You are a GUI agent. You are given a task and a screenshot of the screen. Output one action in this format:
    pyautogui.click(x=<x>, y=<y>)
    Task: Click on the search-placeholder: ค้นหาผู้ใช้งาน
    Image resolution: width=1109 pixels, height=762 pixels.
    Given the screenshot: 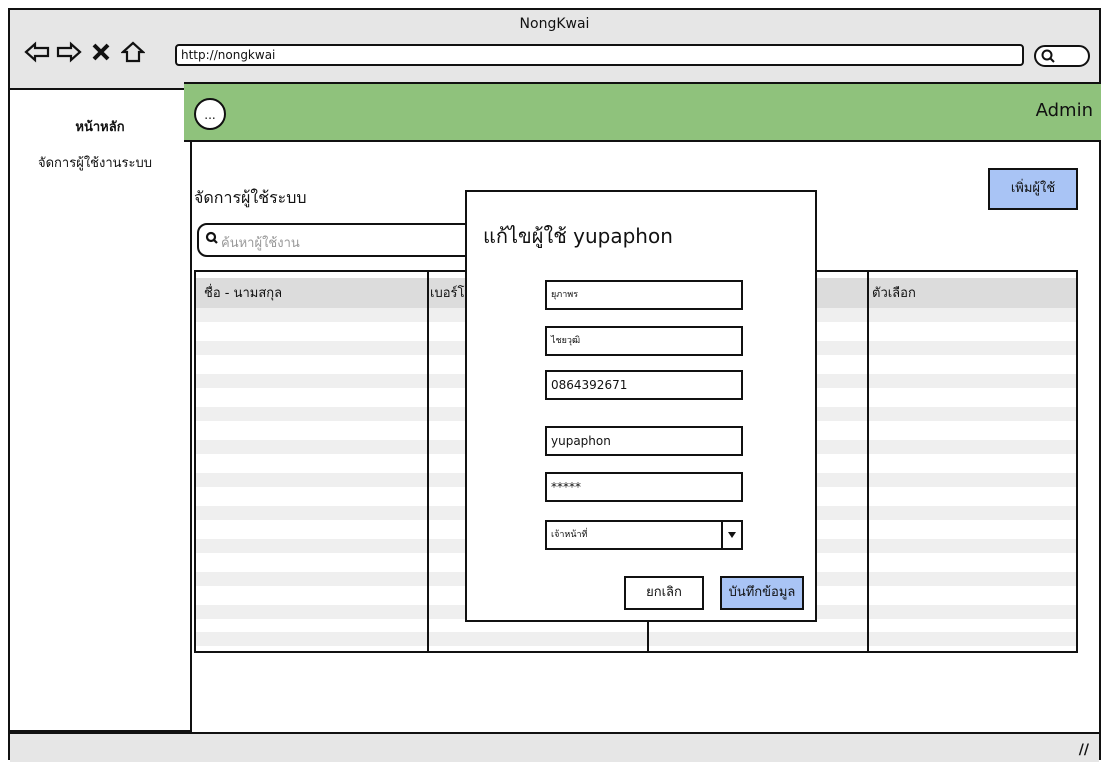 What is the action you would take?
    pyautogui.click(x=260, y=243)
    